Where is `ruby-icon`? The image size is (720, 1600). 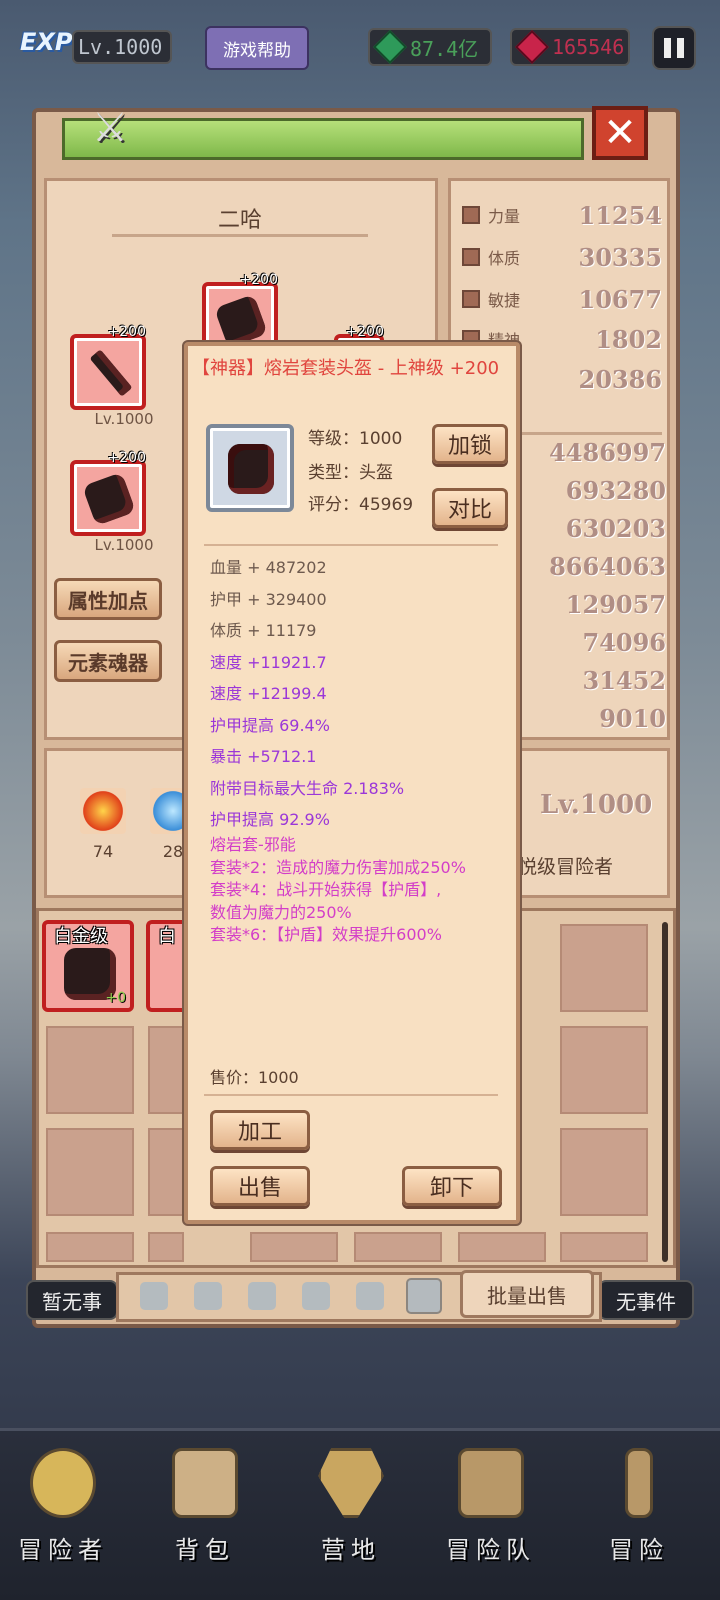 ruby-icon is located at coordinates (532, 47).